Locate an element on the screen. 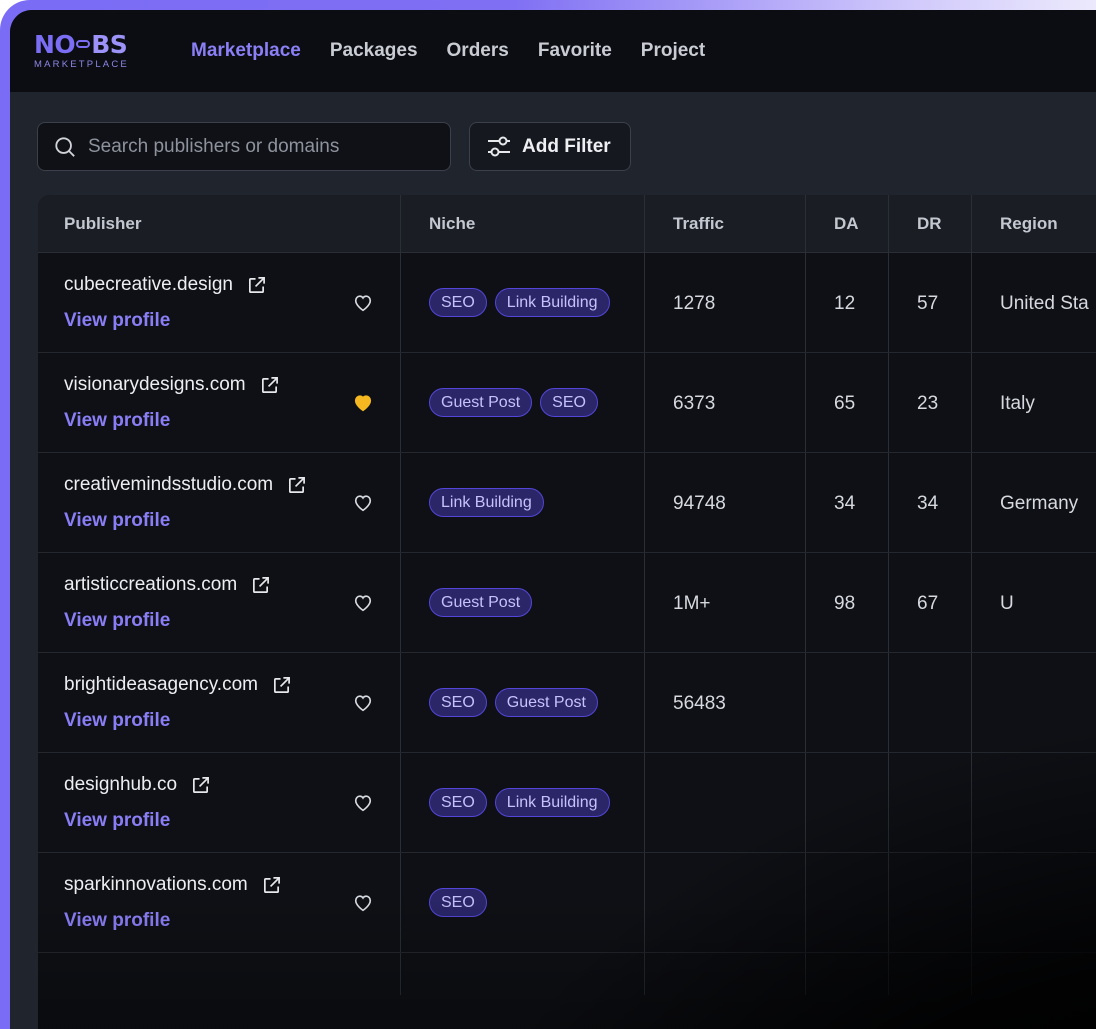 The image size is (1096, 1029). niche-tags: SEO Guest Post is located at coordinates (513, 702).